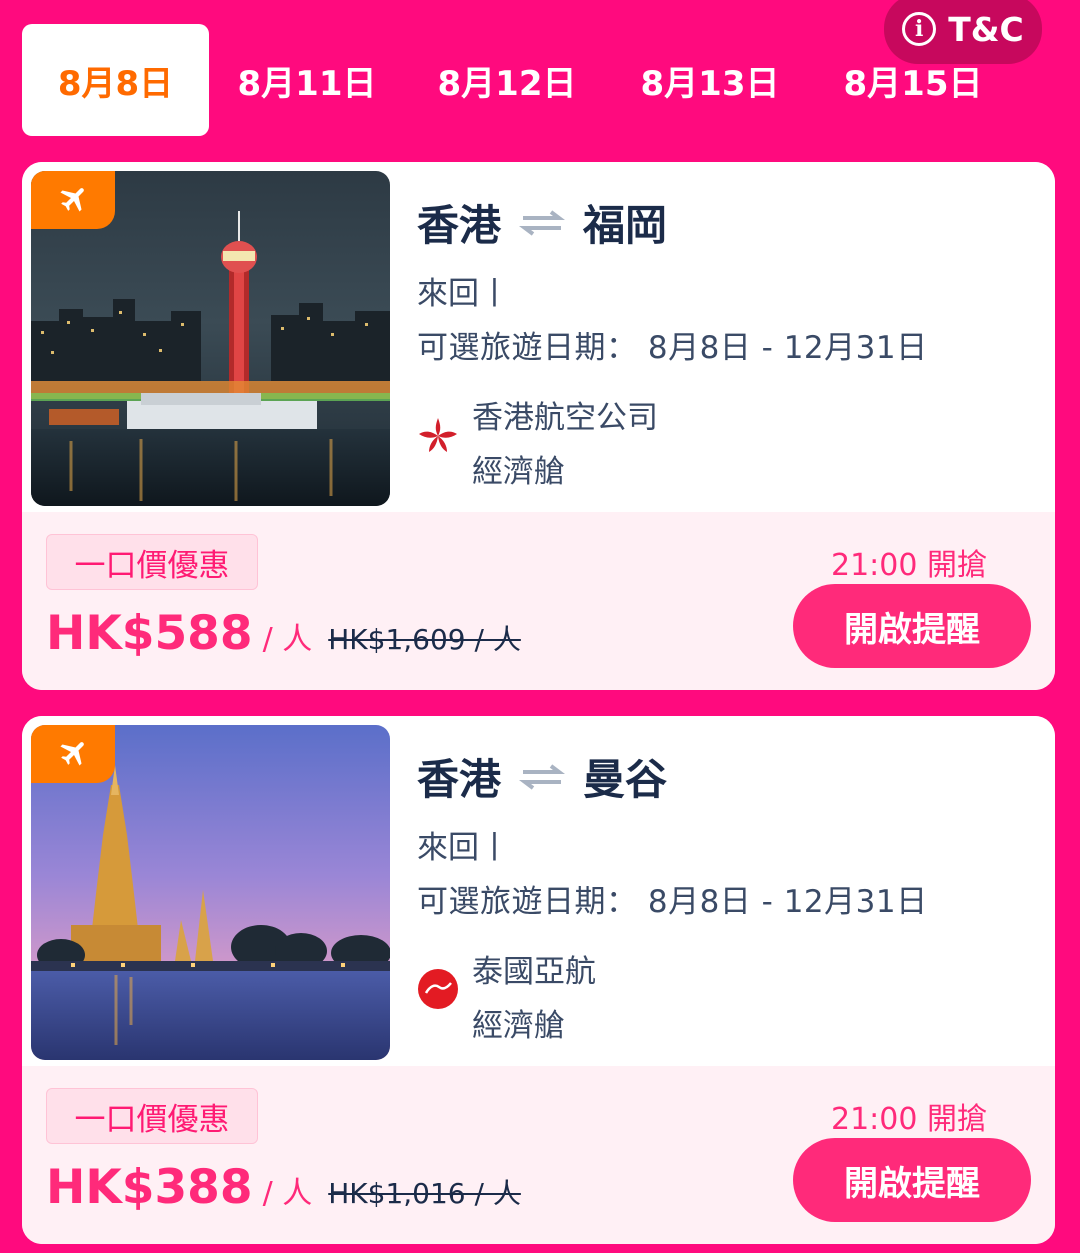 The height and width of the screenshot is (1253, 1080). Describe the element at coordinates (149, 633) in the screenshot. I see `deal-price: HK$588` at that location.